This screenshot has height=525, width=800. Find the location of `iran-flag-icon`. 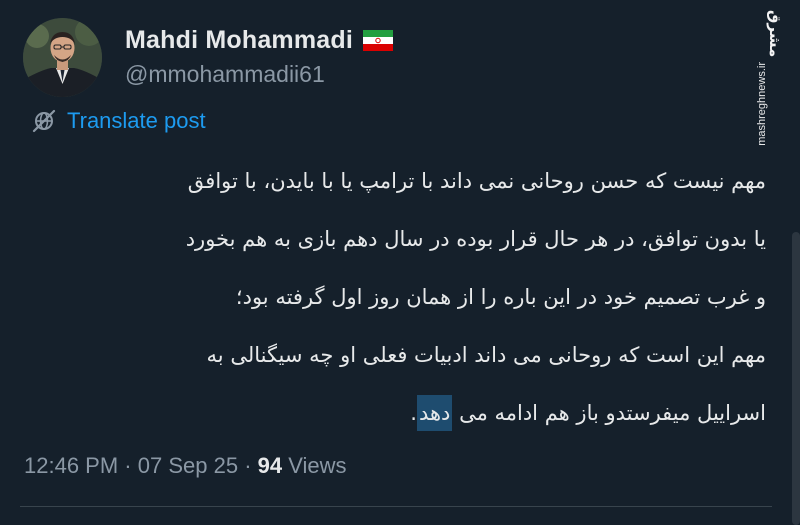

iran-flag-icon is located at coordinates (378, 40).